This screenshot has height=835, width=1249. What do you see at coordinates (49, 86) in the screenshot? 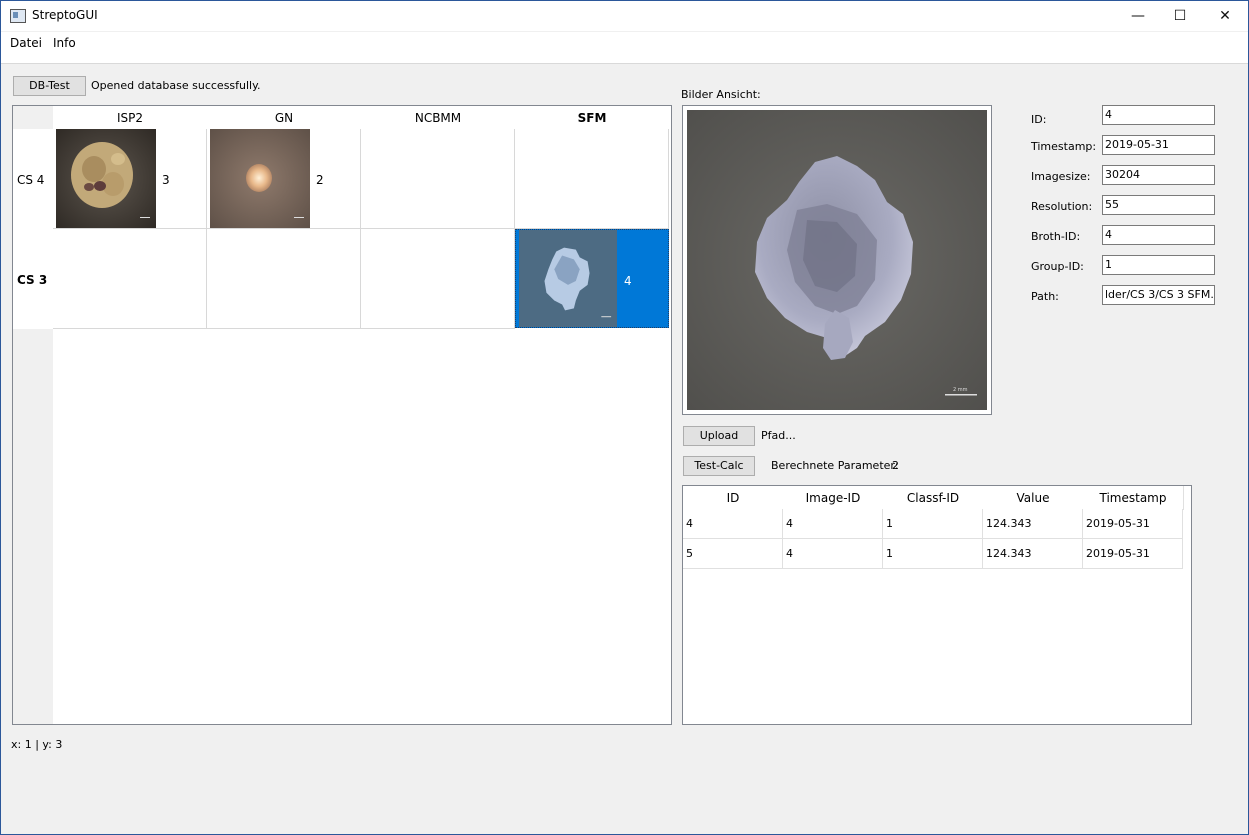
I see `db-test-button: DB-Test` at bounding box center [49, 86].